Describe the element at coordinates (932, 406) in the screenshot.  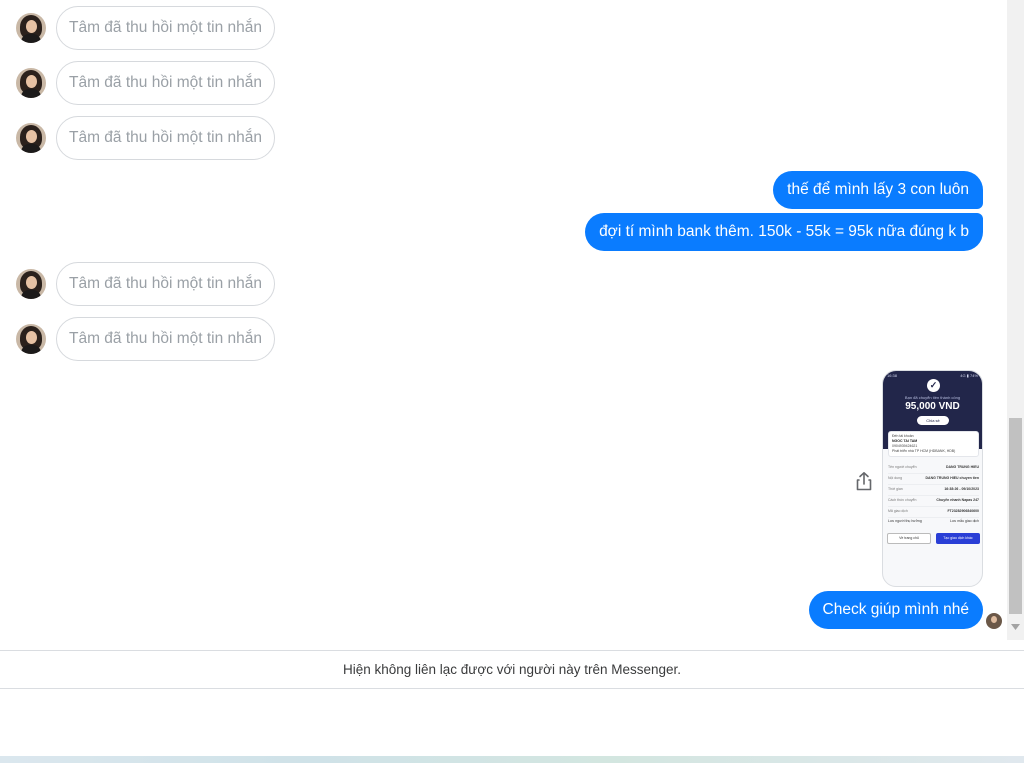
I see `receipt-amount: 95,000 VND` at that location.